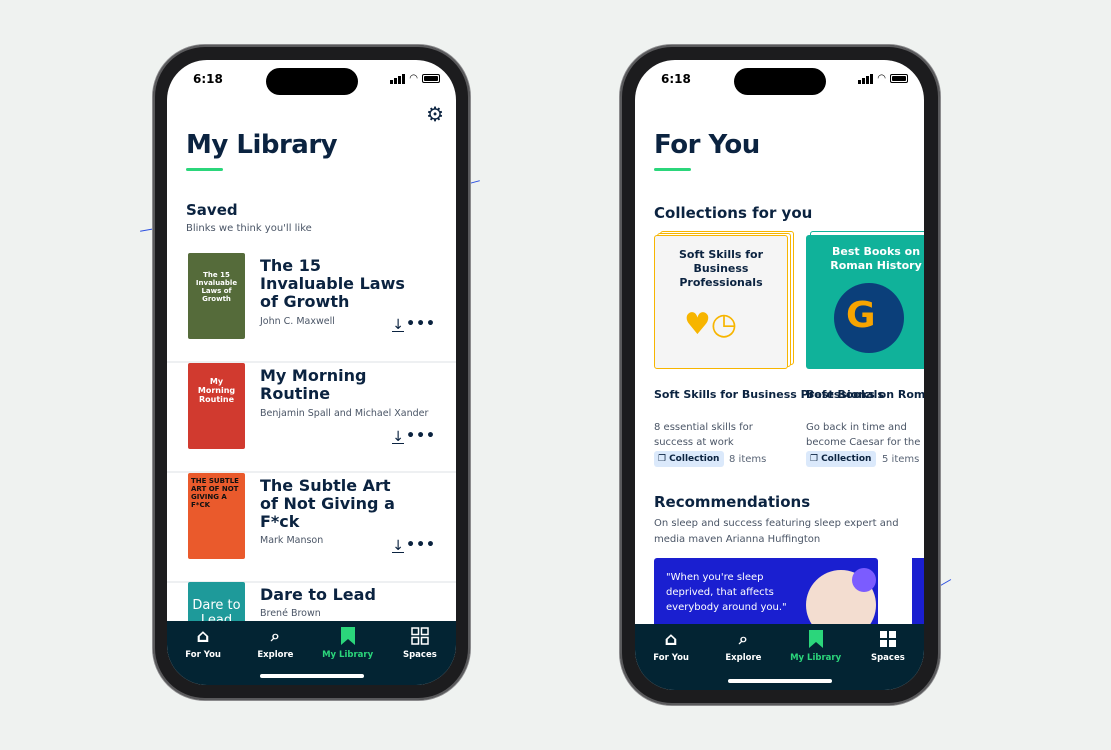 The width and height of the screenshot is (1111, 750). I want to click on book-author: Benjamin Spall and Michael Xander, so click(344, 413).